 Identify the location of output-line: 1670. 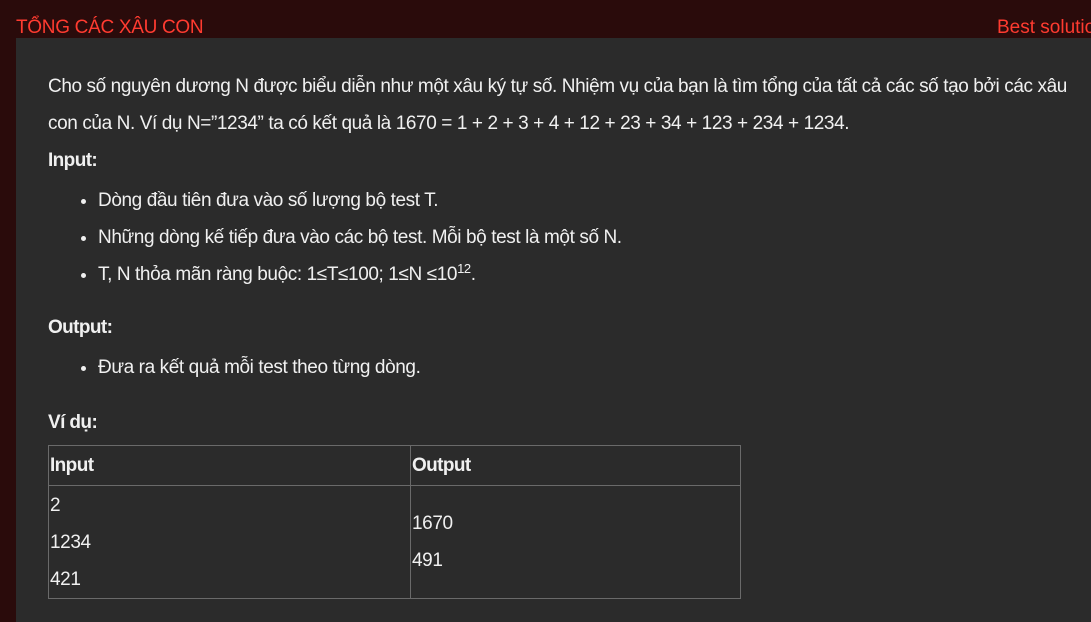
(432, 523).